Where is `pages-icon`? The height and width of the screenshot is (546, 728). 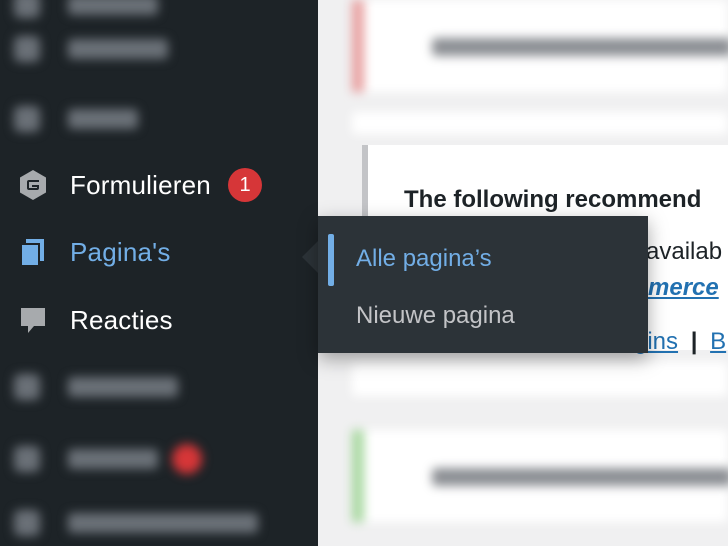 pages-icon is located at coordinates (33, 252).